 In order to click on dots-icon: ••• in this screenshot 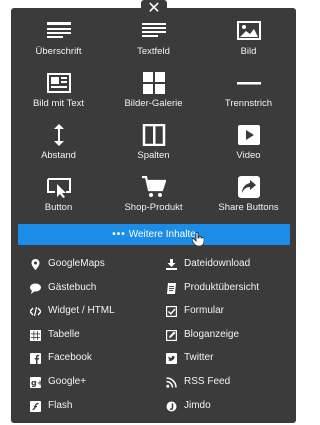, I will do `click(119, 234)`.